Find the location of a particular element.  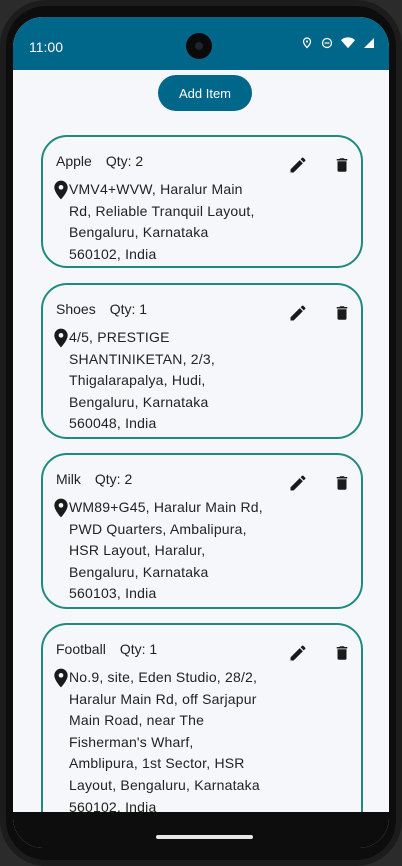

location-icon is located at coordinates (307, 43).